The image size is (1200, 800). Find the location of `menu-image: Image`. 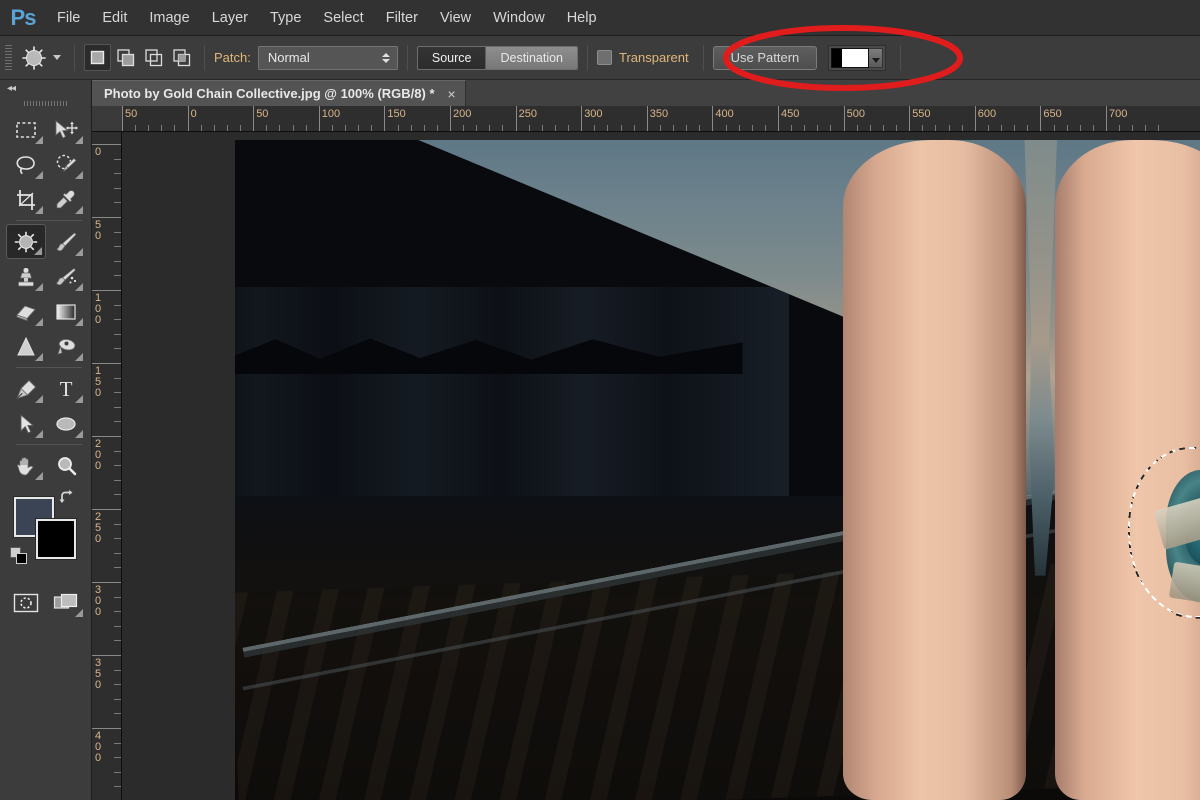

menu-image: Image is located at coordinates (169, 18).